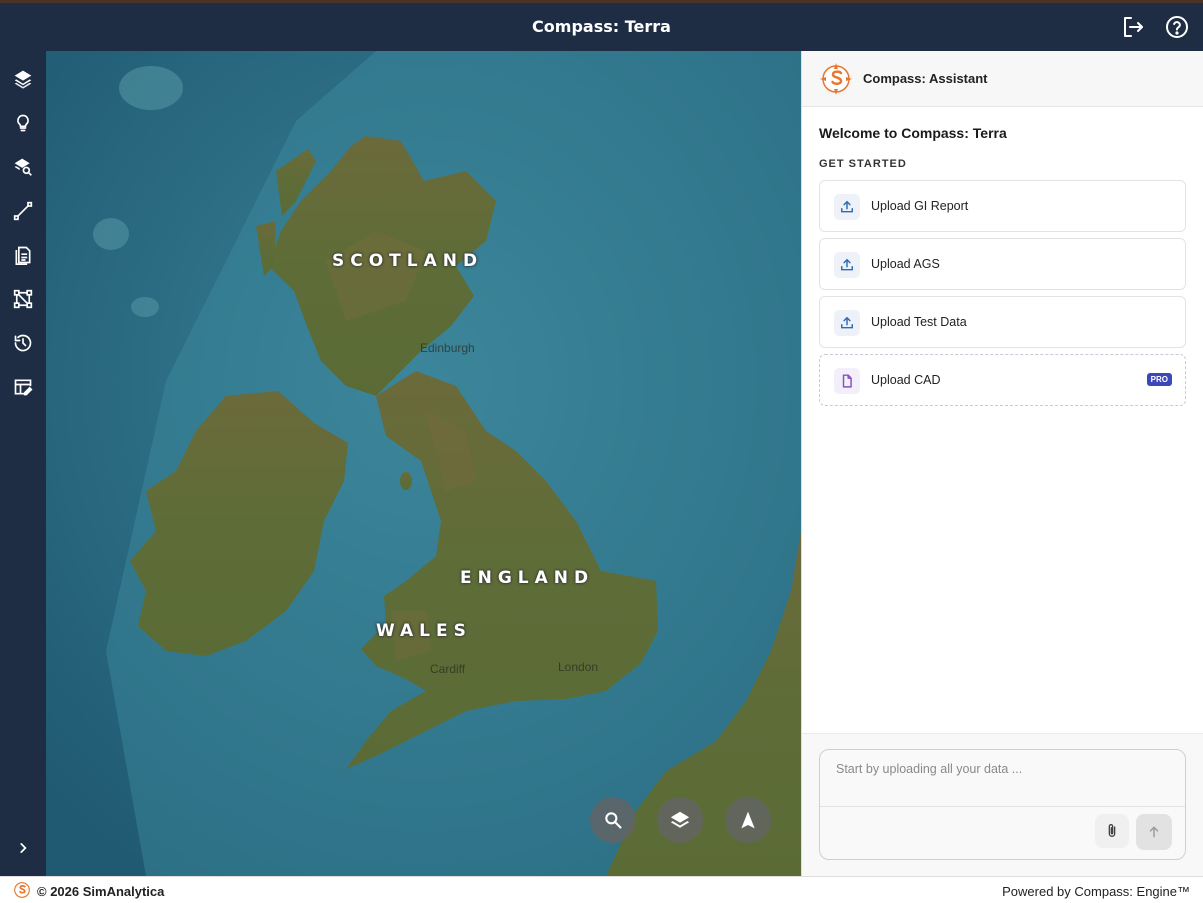  Describe the element at coordinates (447, 348) in the screenshot. I see `city-label-edinburgh: Edinburgh` at that location.